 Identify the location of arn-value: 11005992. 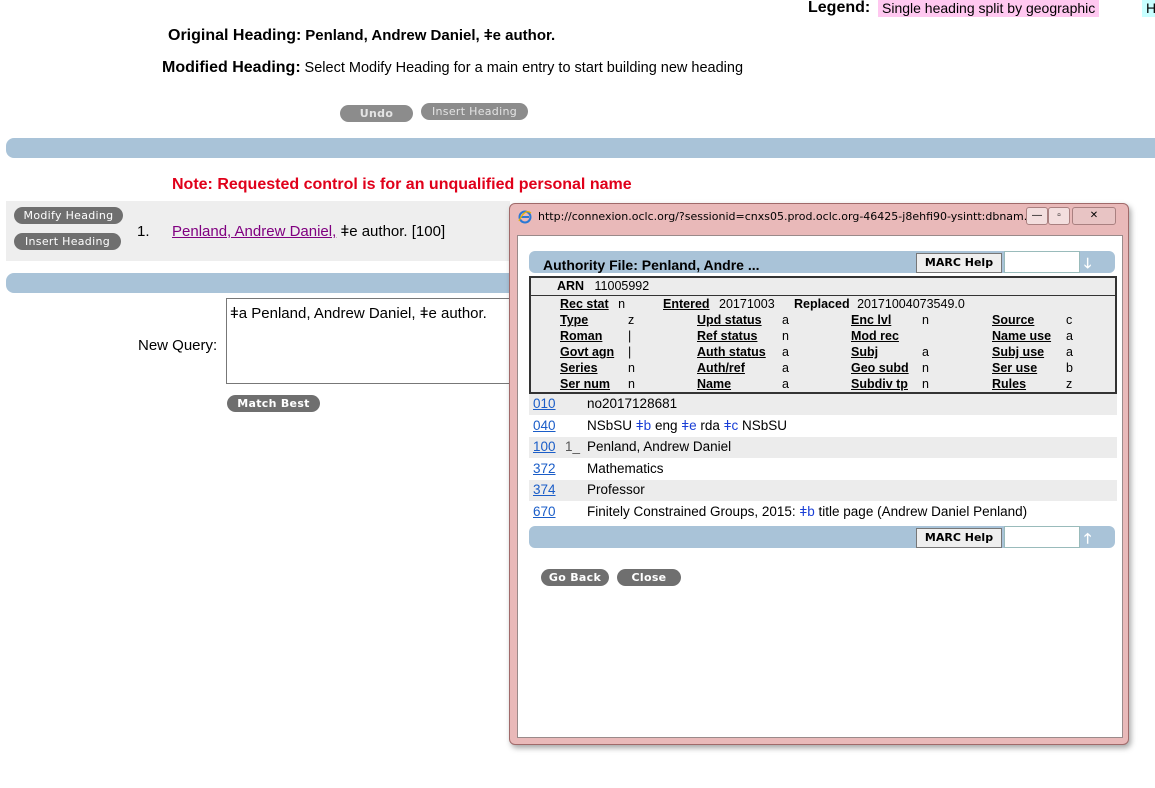
(622, 286).